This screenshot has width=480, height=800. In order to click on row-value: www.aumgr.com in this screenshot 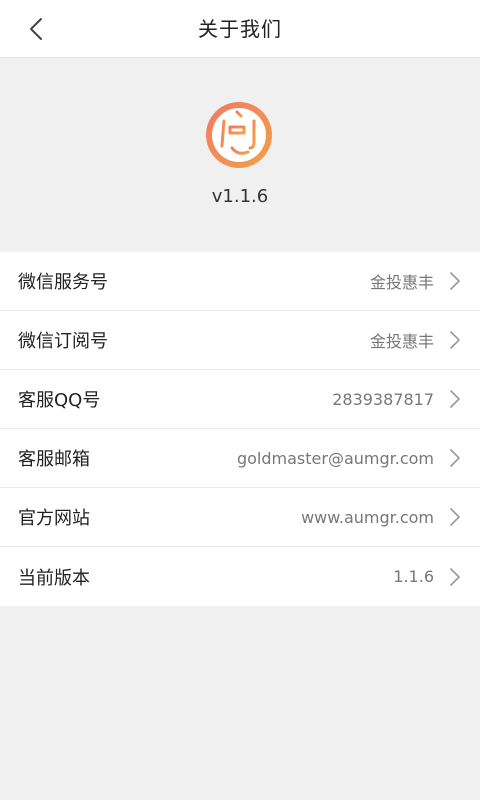, I will do `click(367, 517)`.